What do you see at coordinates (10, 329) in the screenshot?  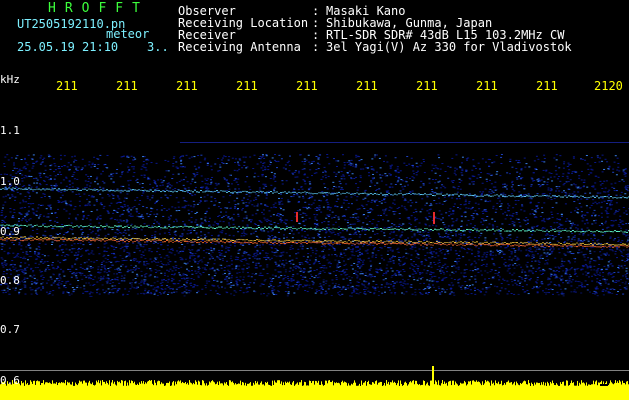 I see `freq-tick: 0.7` at bounding box center [10, 329].